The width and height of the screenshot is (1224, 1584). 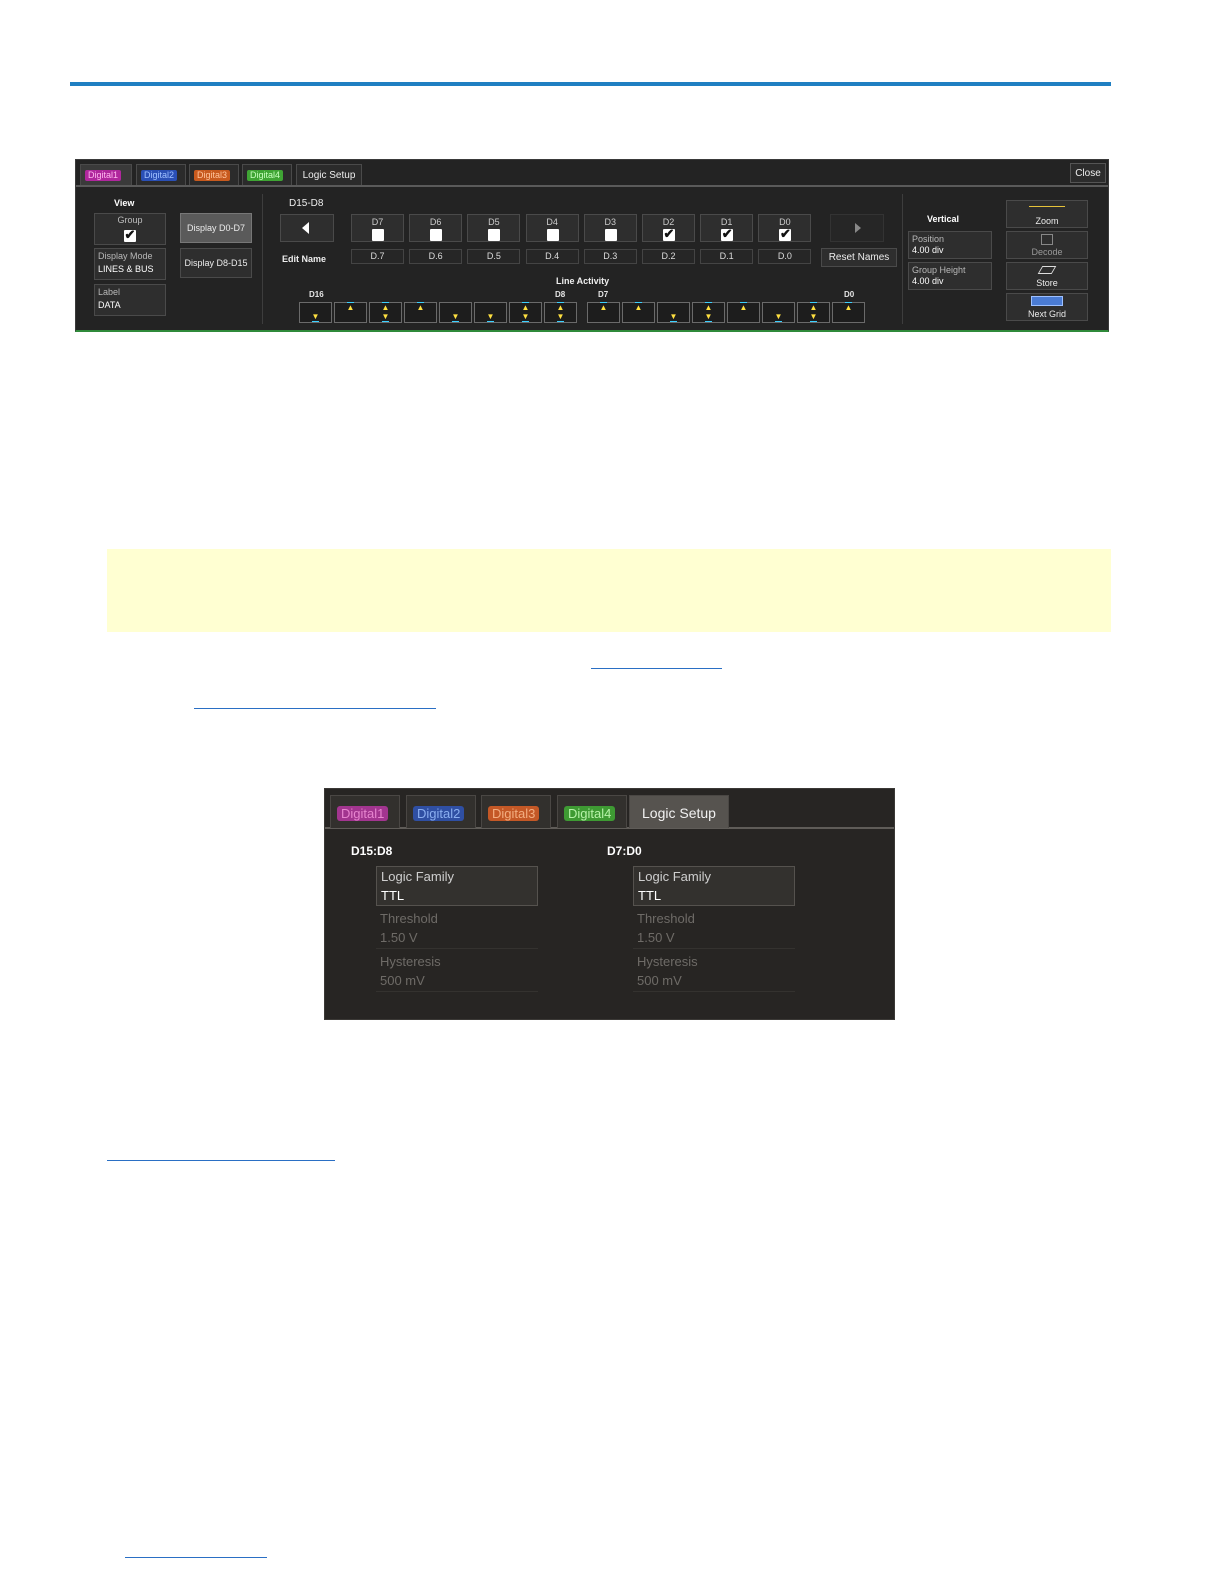 I want to click on channel-name-field: D.1, so click(x=727, y=256).